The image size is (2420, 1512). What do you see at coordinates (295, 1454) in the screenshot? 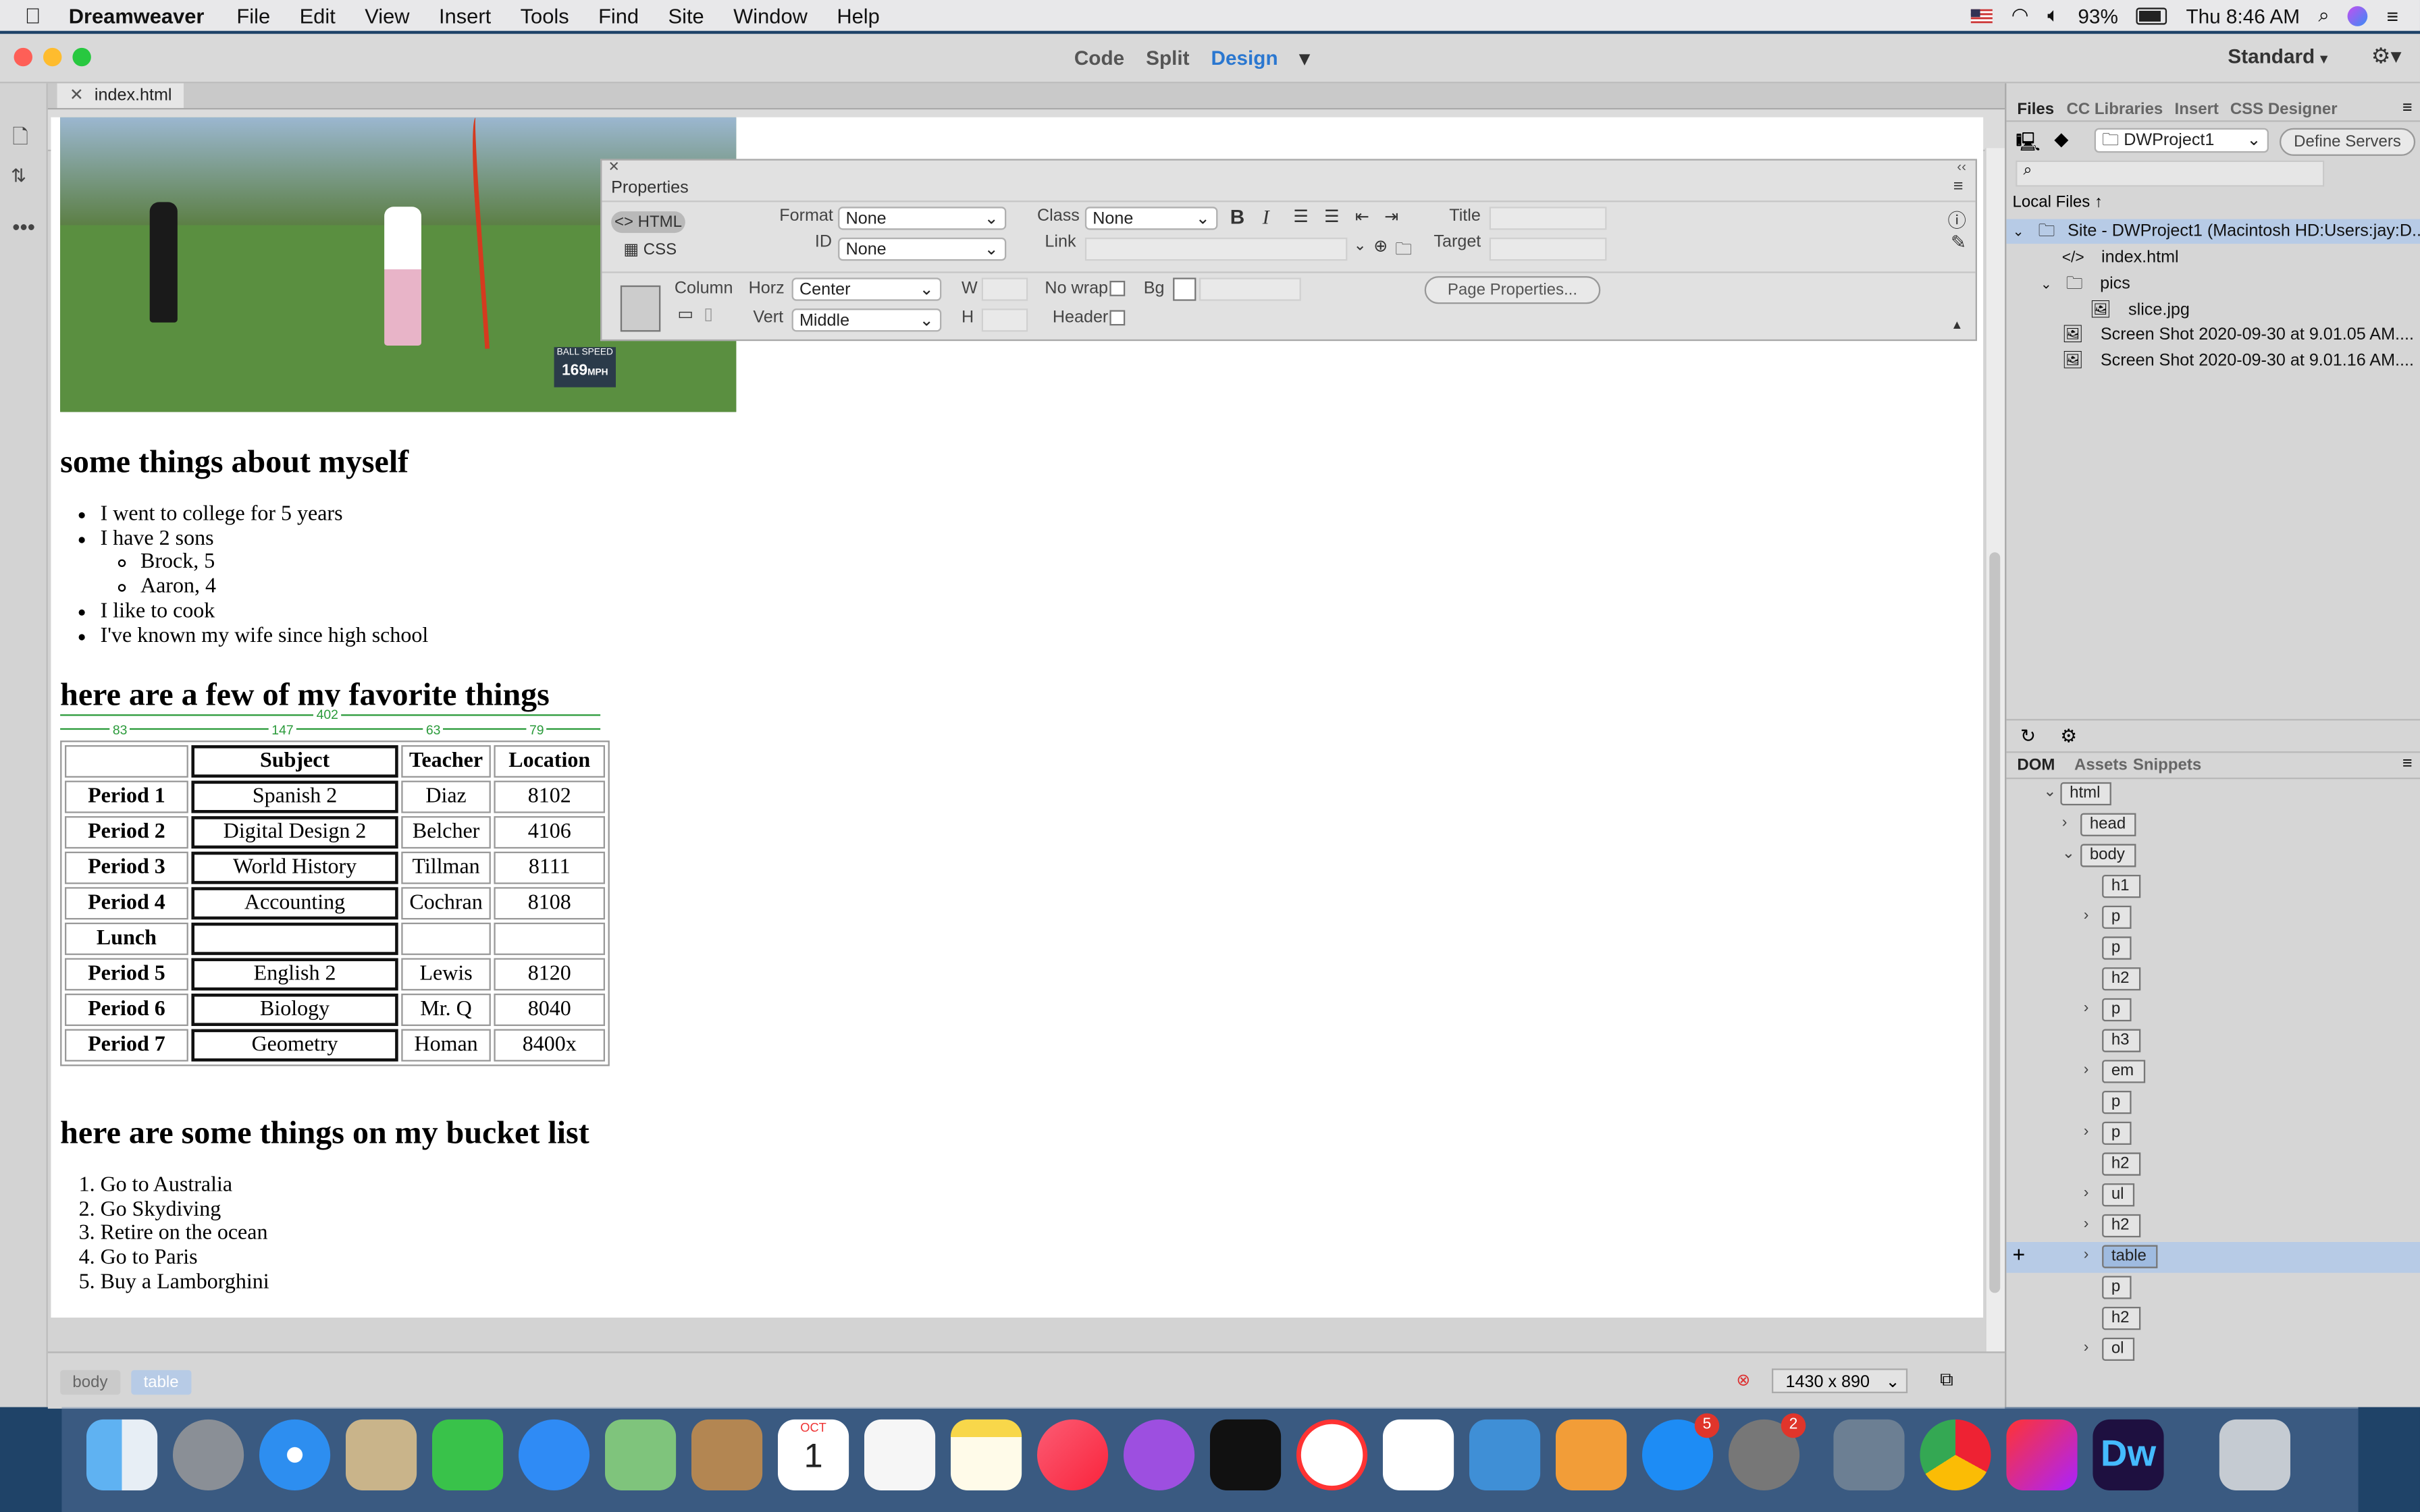
I see `safari-icon` at bounding box center [295, 1454].